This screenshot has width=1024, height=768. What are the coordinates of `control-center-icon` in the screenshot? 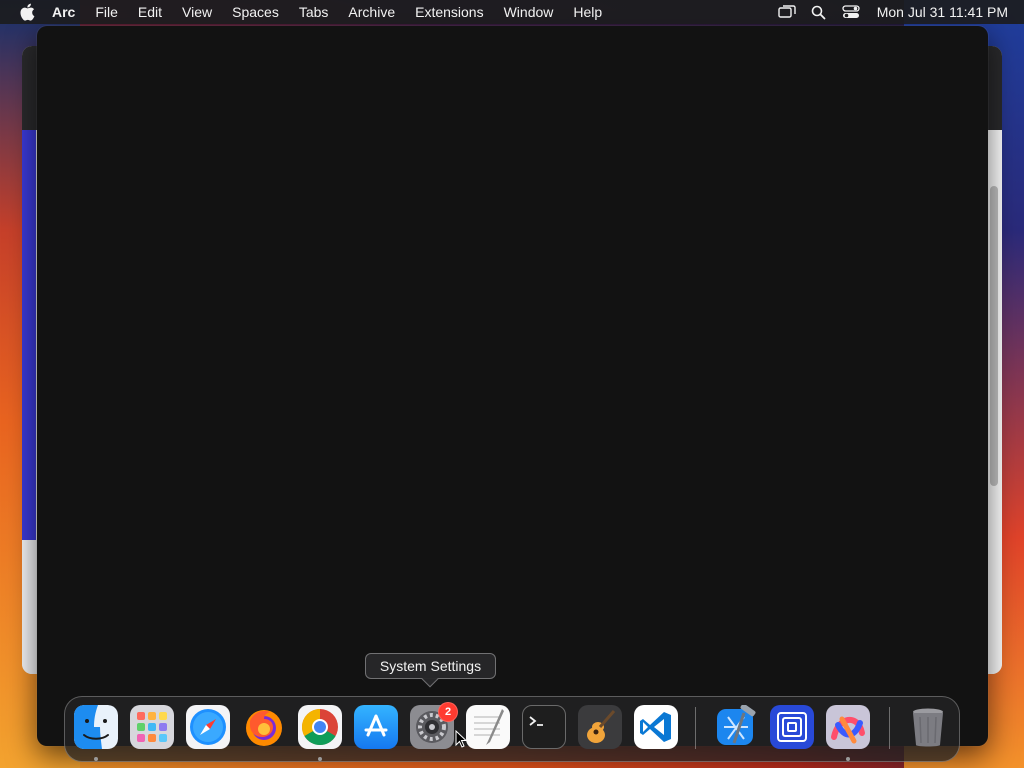 It's located at (851, 12).